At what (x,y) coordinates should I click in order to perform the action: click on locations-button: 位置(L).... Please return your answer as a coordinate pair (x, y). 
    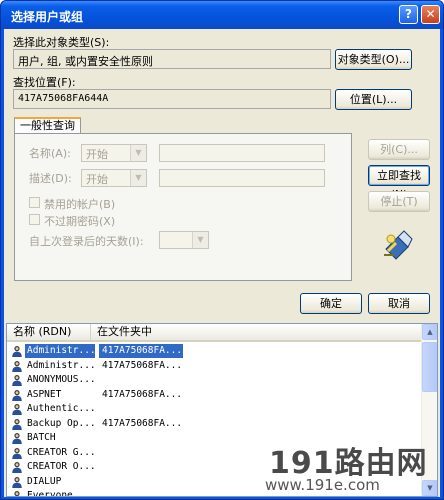
    Looking at the image, I should click on (373, 99).